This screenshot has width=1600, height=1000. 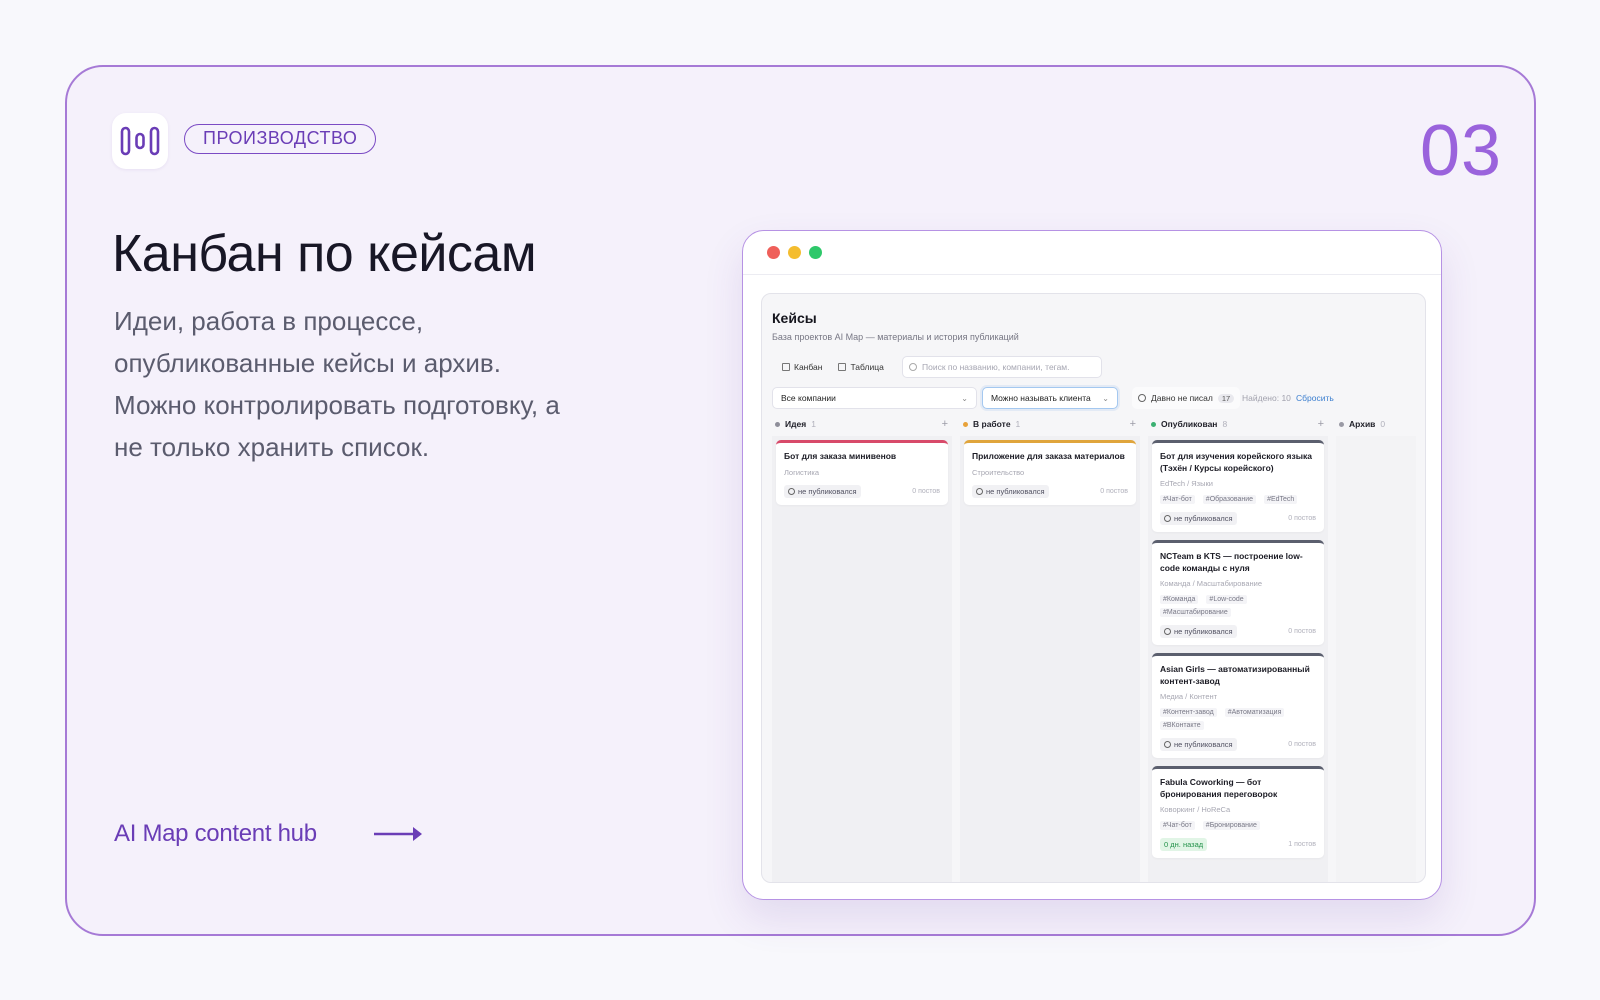 I want to click on card-category: Строительство, so click(x=998, y=472).